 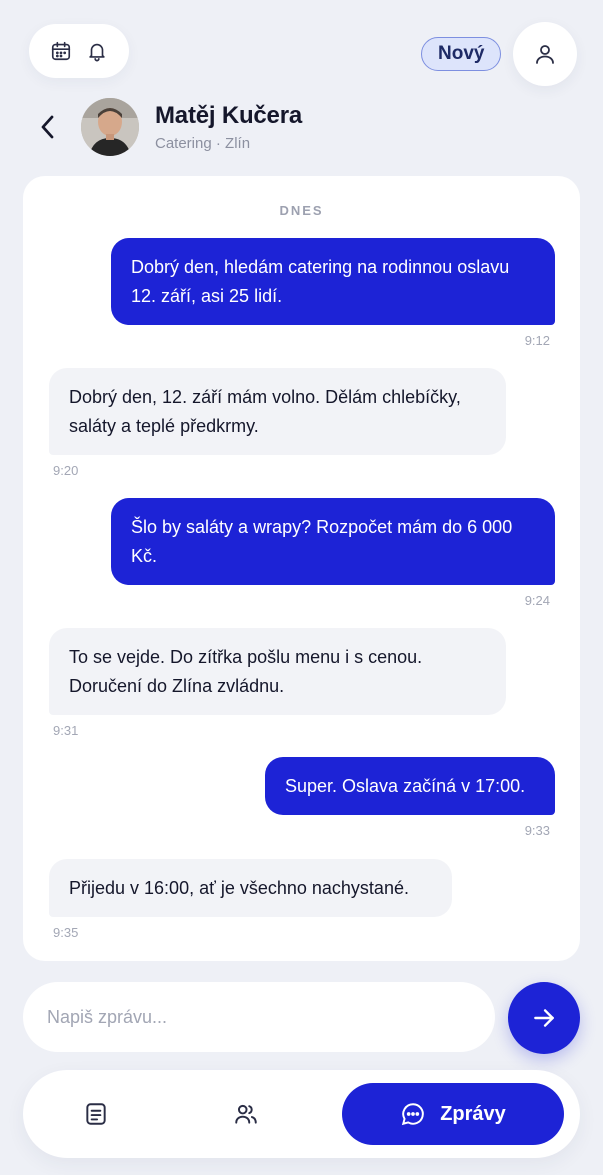 What do you see at coordinates (301, 1114) in the screenshot?
I see `bottom-navigation: Zprávy` at bounding box center [301, 1114].